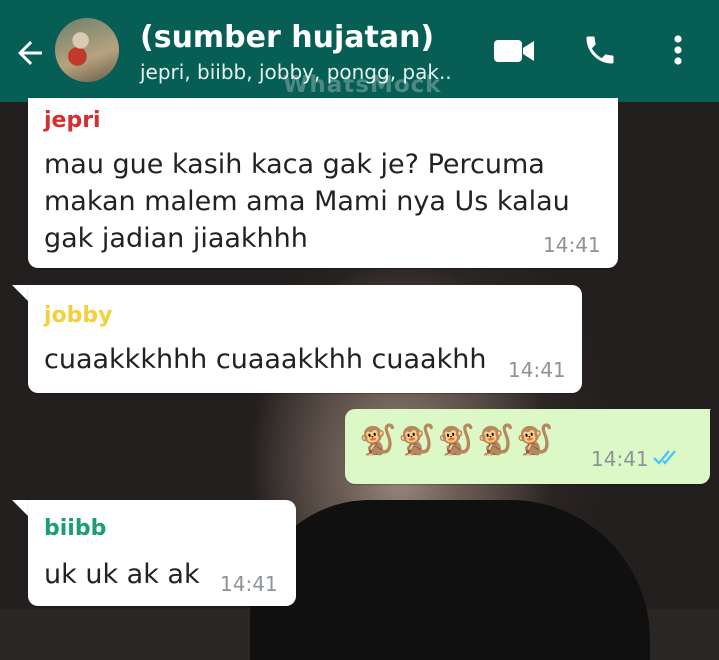  Describe the element at coordinates (122, 574) in the screenshot. I see `message-text: uk uk ak ak` at that location.